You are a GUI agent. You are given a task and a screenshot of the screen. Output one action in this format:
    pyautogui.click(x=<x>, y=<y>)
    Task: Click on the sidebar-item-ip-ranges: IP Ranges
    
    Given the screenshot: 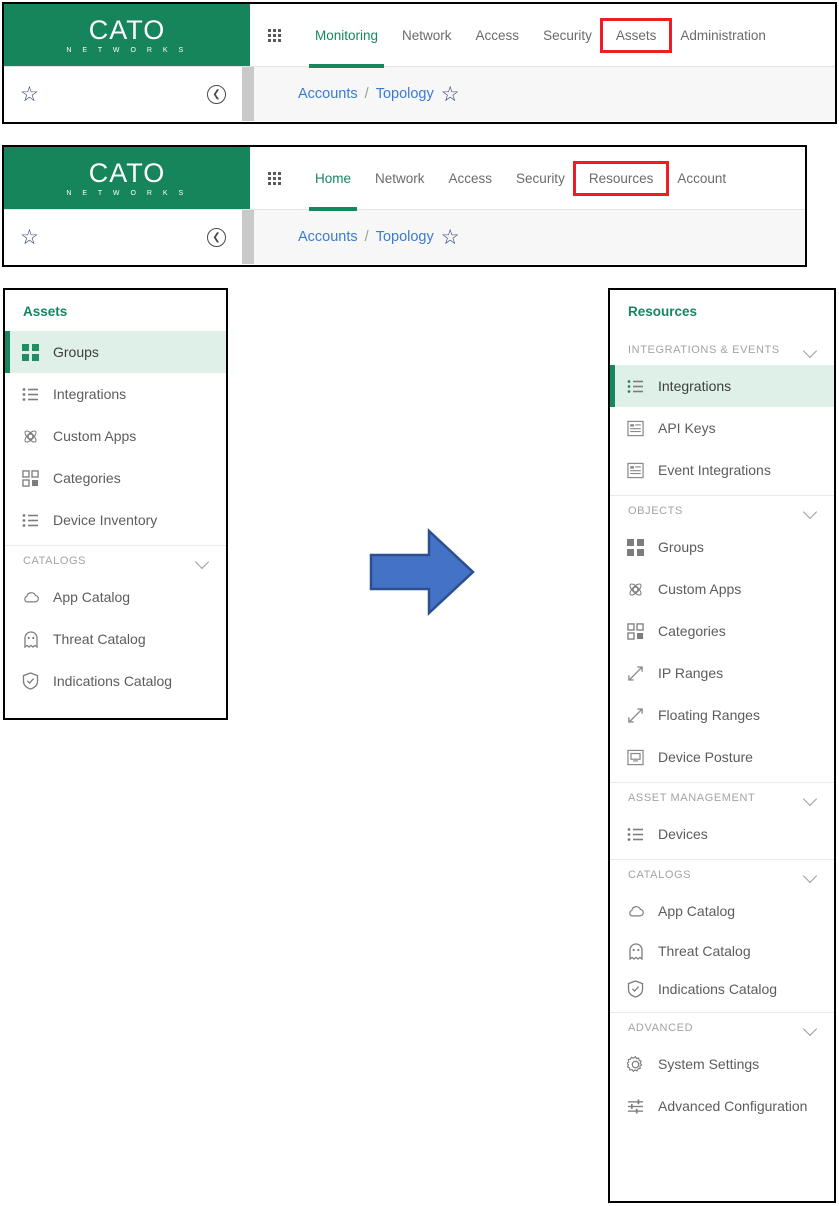 What is the action you would take?
    pyautogui.click(x=722, y=673)
    